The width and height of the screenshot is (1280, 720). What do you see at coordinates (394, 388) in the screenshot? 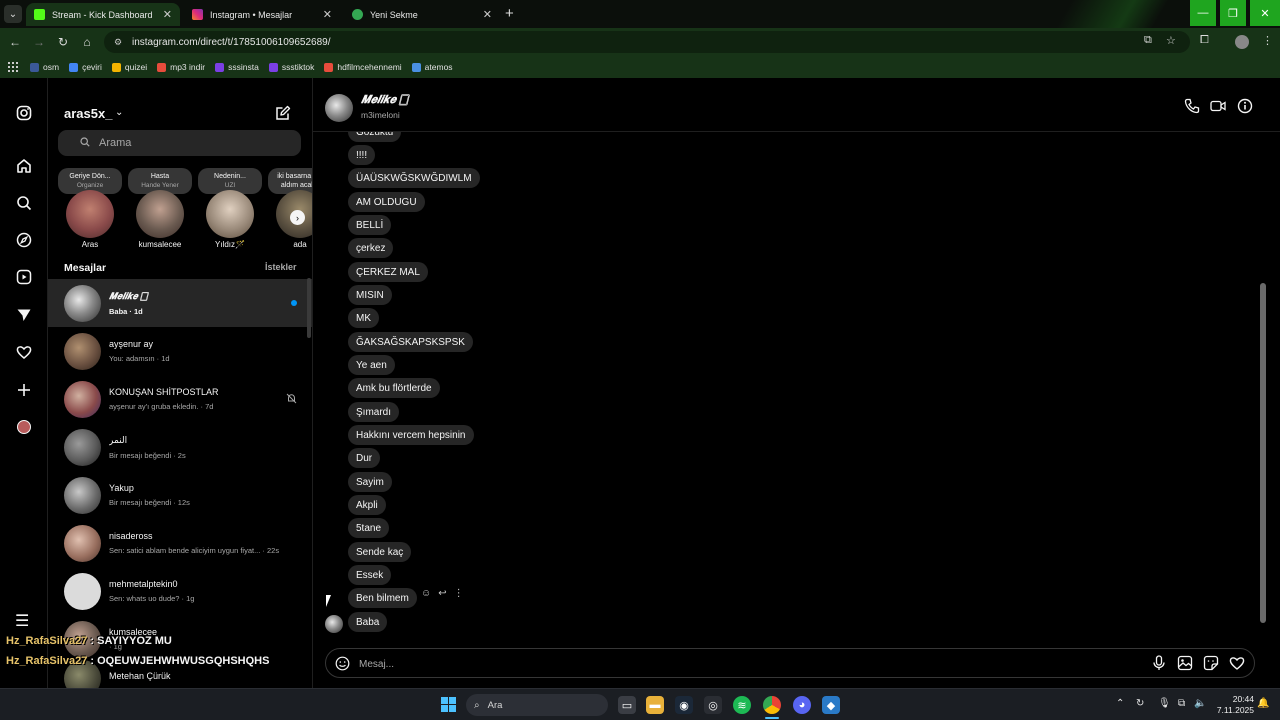
I see `message-bubble: Amk bu flörtlerde` at bounding box center [394, 388].